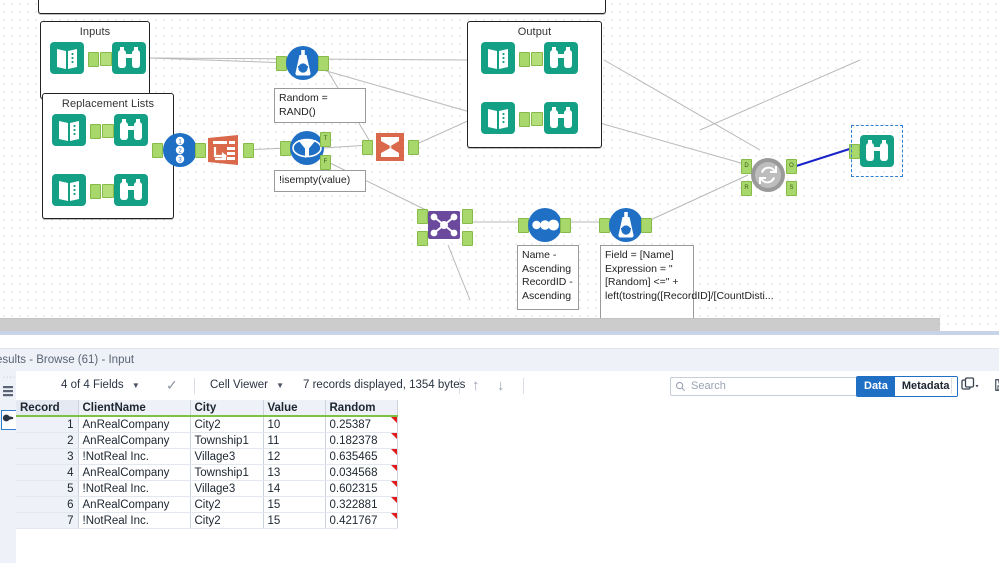  I want to click on nub-summarize-out, so click(413, 147).